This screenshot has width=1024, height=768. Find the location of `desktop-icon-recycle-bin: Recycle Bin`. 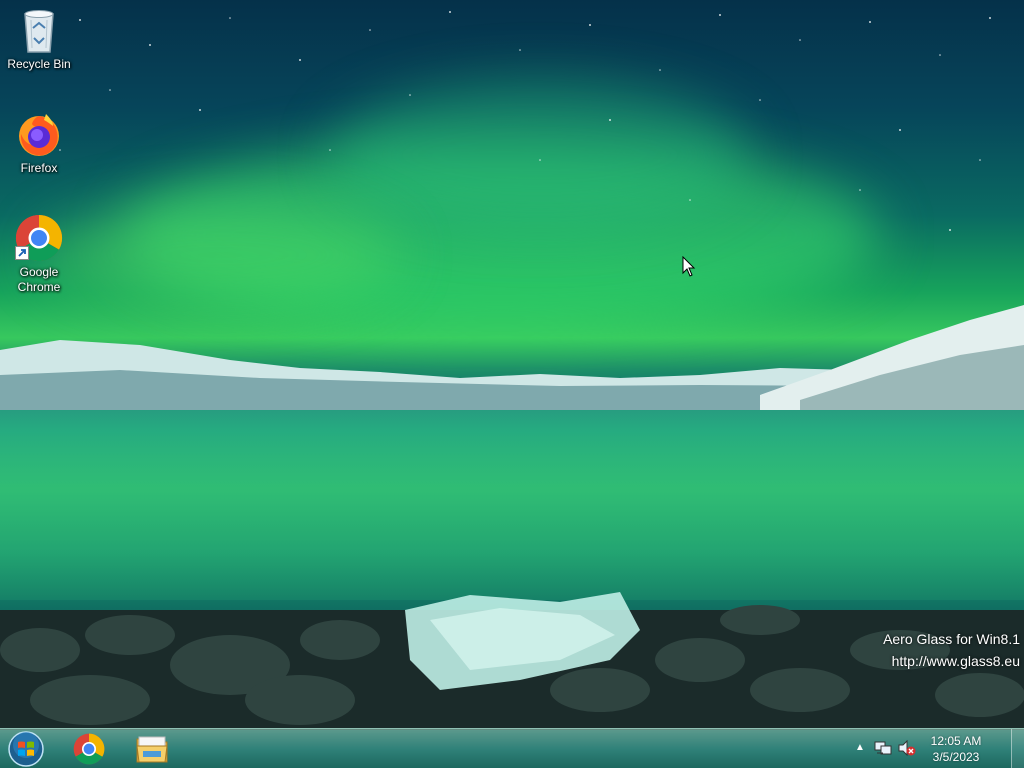

desktop-icon-recycle-bin: Recycle Bin is located at coordinates (39, 40).